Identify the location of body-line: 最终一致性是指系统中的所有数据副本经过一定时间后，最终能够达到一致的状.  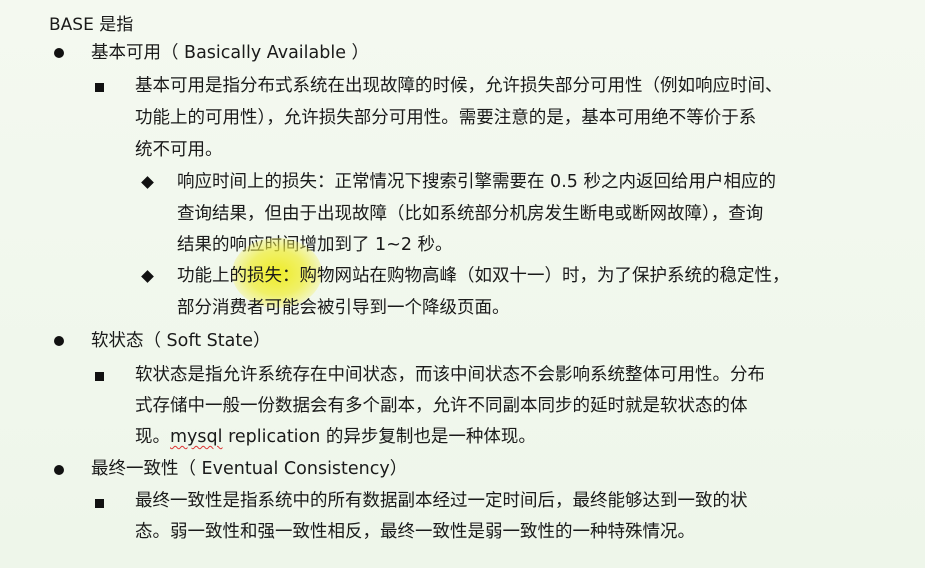
(441, 501).